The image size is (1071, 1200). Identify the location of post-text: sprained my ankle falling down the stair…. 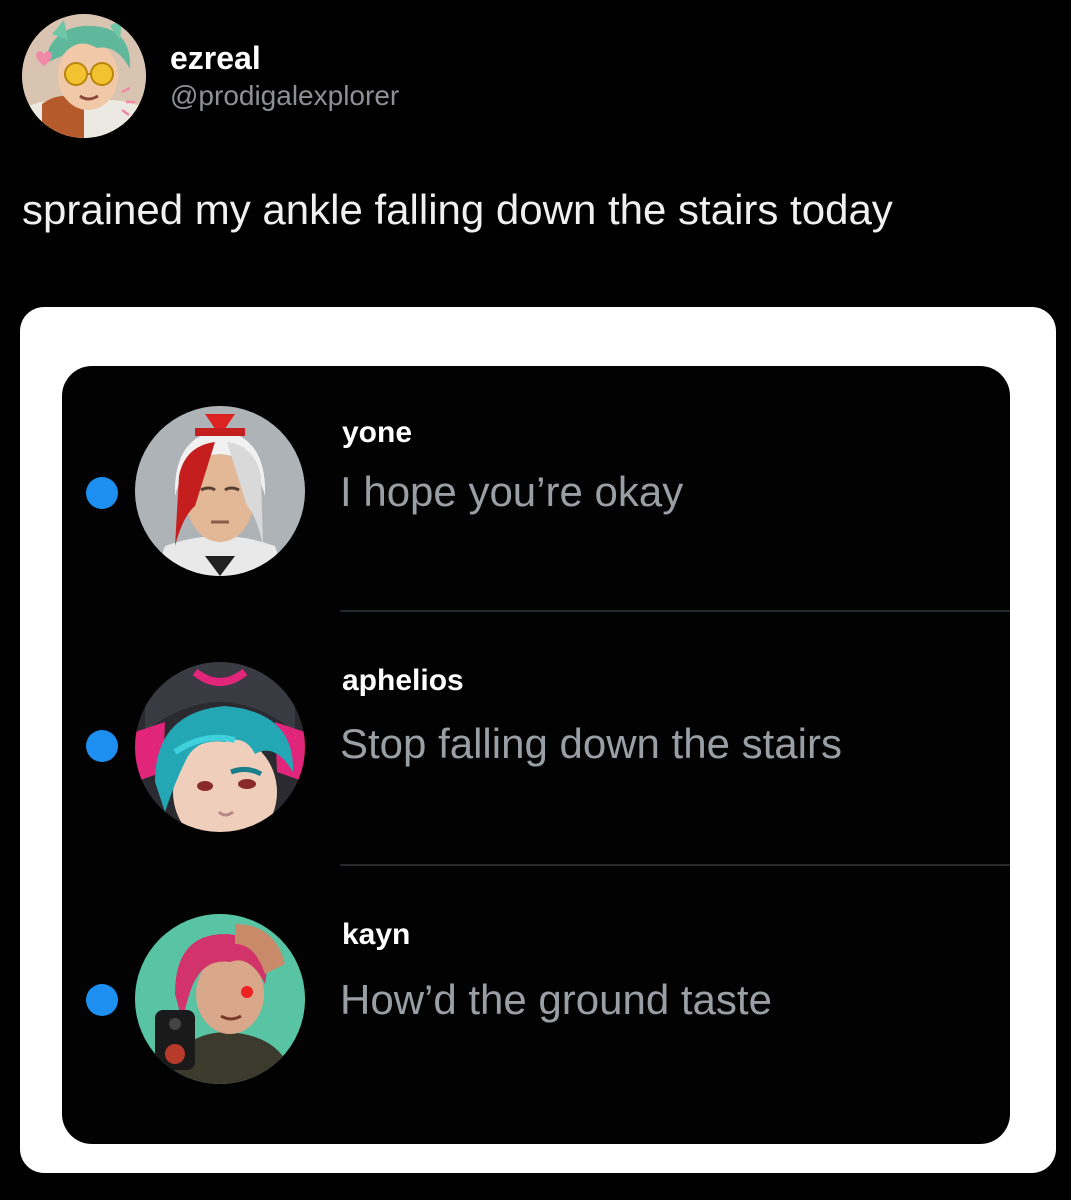
(457, 209).